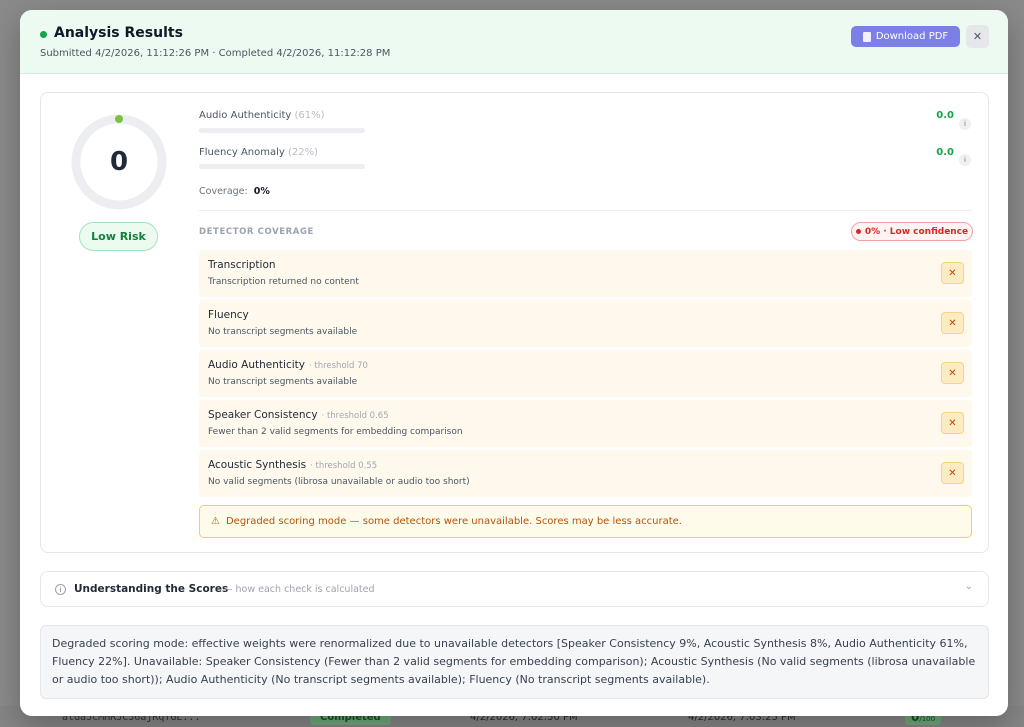  I want to click on status-dot, so click(43, 34).